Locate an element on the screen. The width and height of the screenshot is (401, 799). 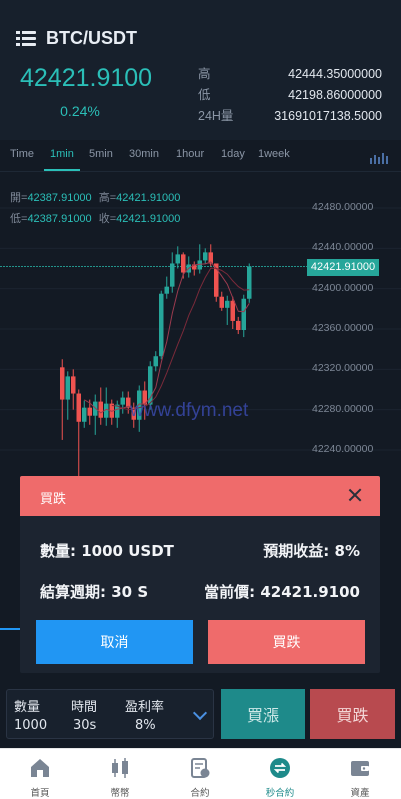
nav-assets: 資產 is located at coordinates (360, 774).